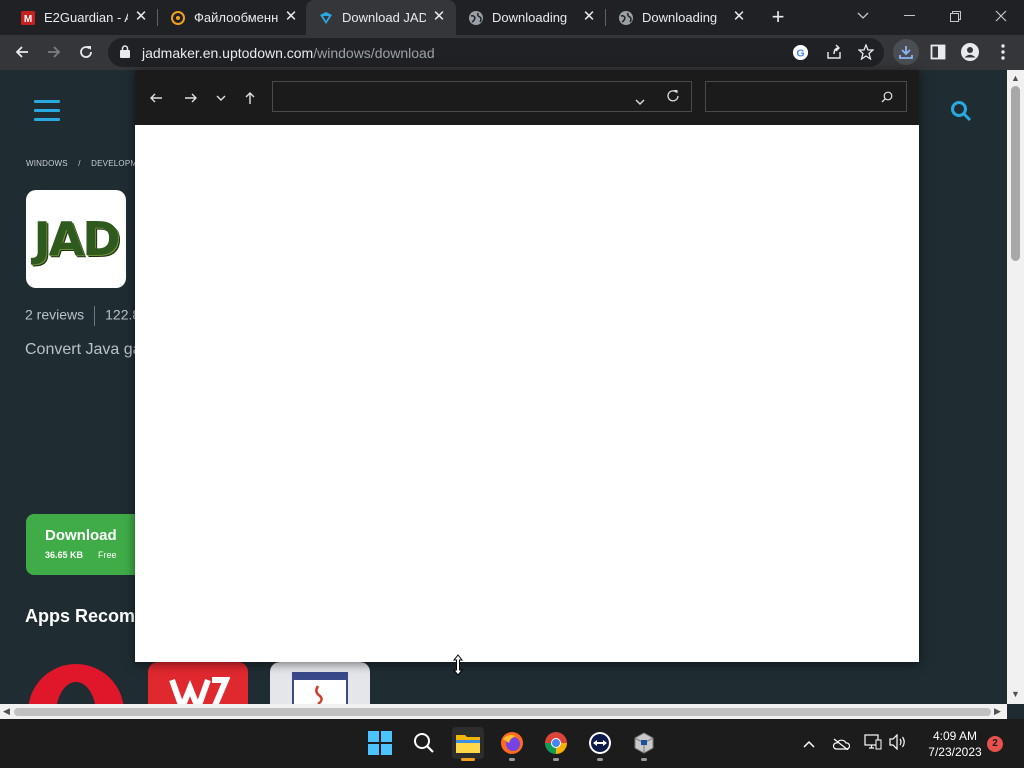 The width and height of the screenshot is (1024, 768). I want to click on side-panel-icon, so click(938, 52).